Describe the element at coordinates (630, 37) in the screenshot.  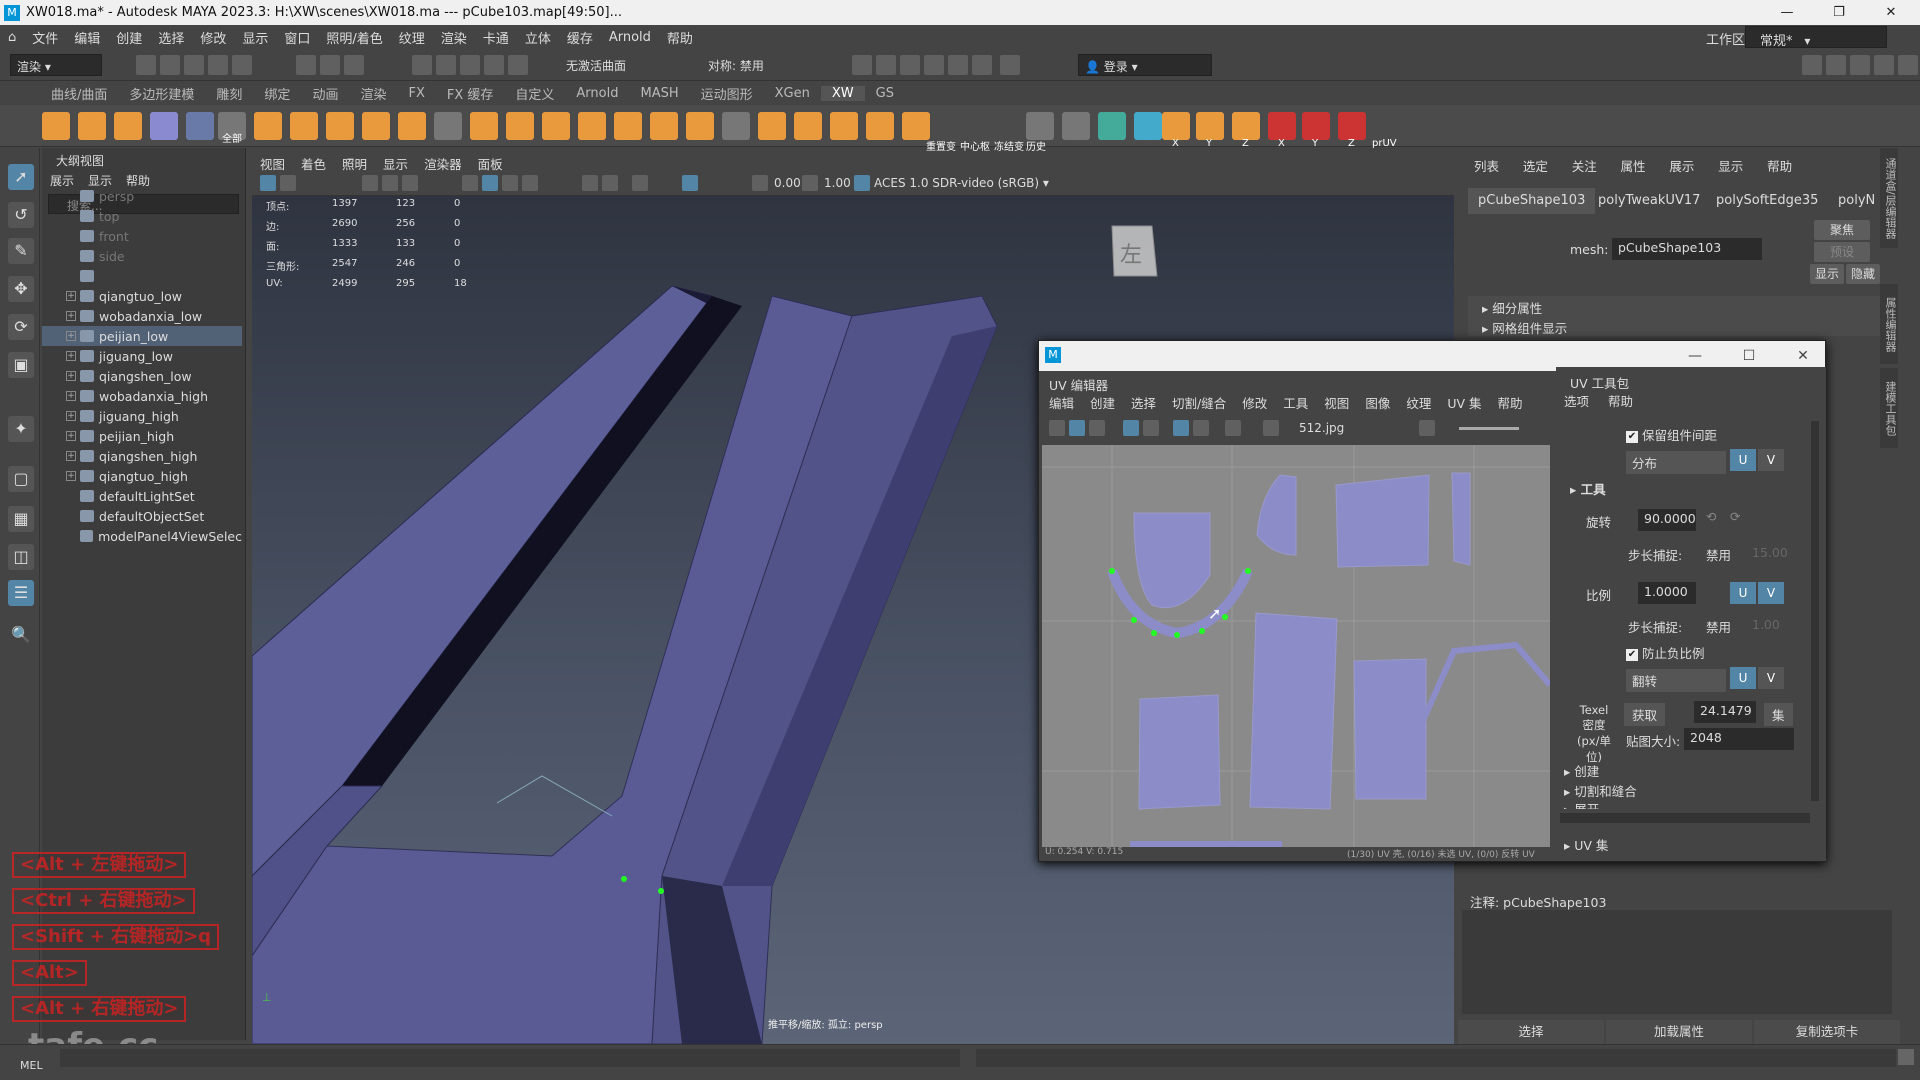
I see `menu-arnold: Arnold` at that location.